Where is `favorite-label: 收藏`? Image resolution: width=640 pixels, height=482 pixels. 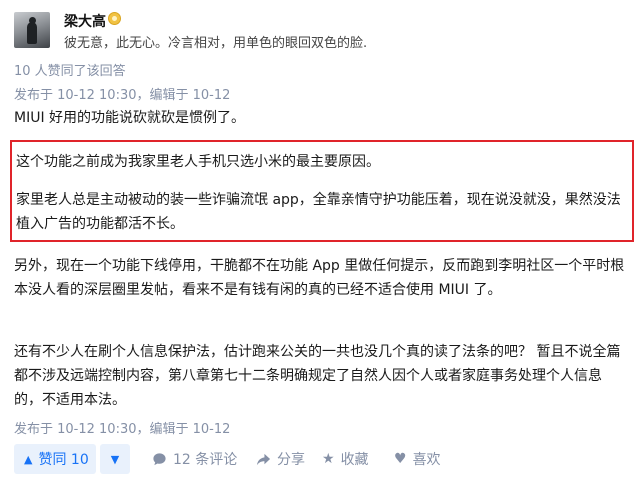
favorite-label: 收藏 is located at coordinates (354, 460).